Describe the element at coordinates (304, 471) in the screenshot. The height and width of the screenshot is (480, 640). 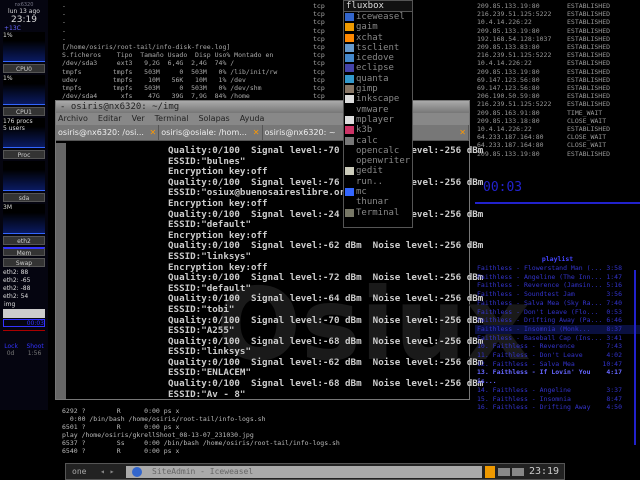
I see `task-iceweasel: SiteAdmin - Iceweasel` at that location.